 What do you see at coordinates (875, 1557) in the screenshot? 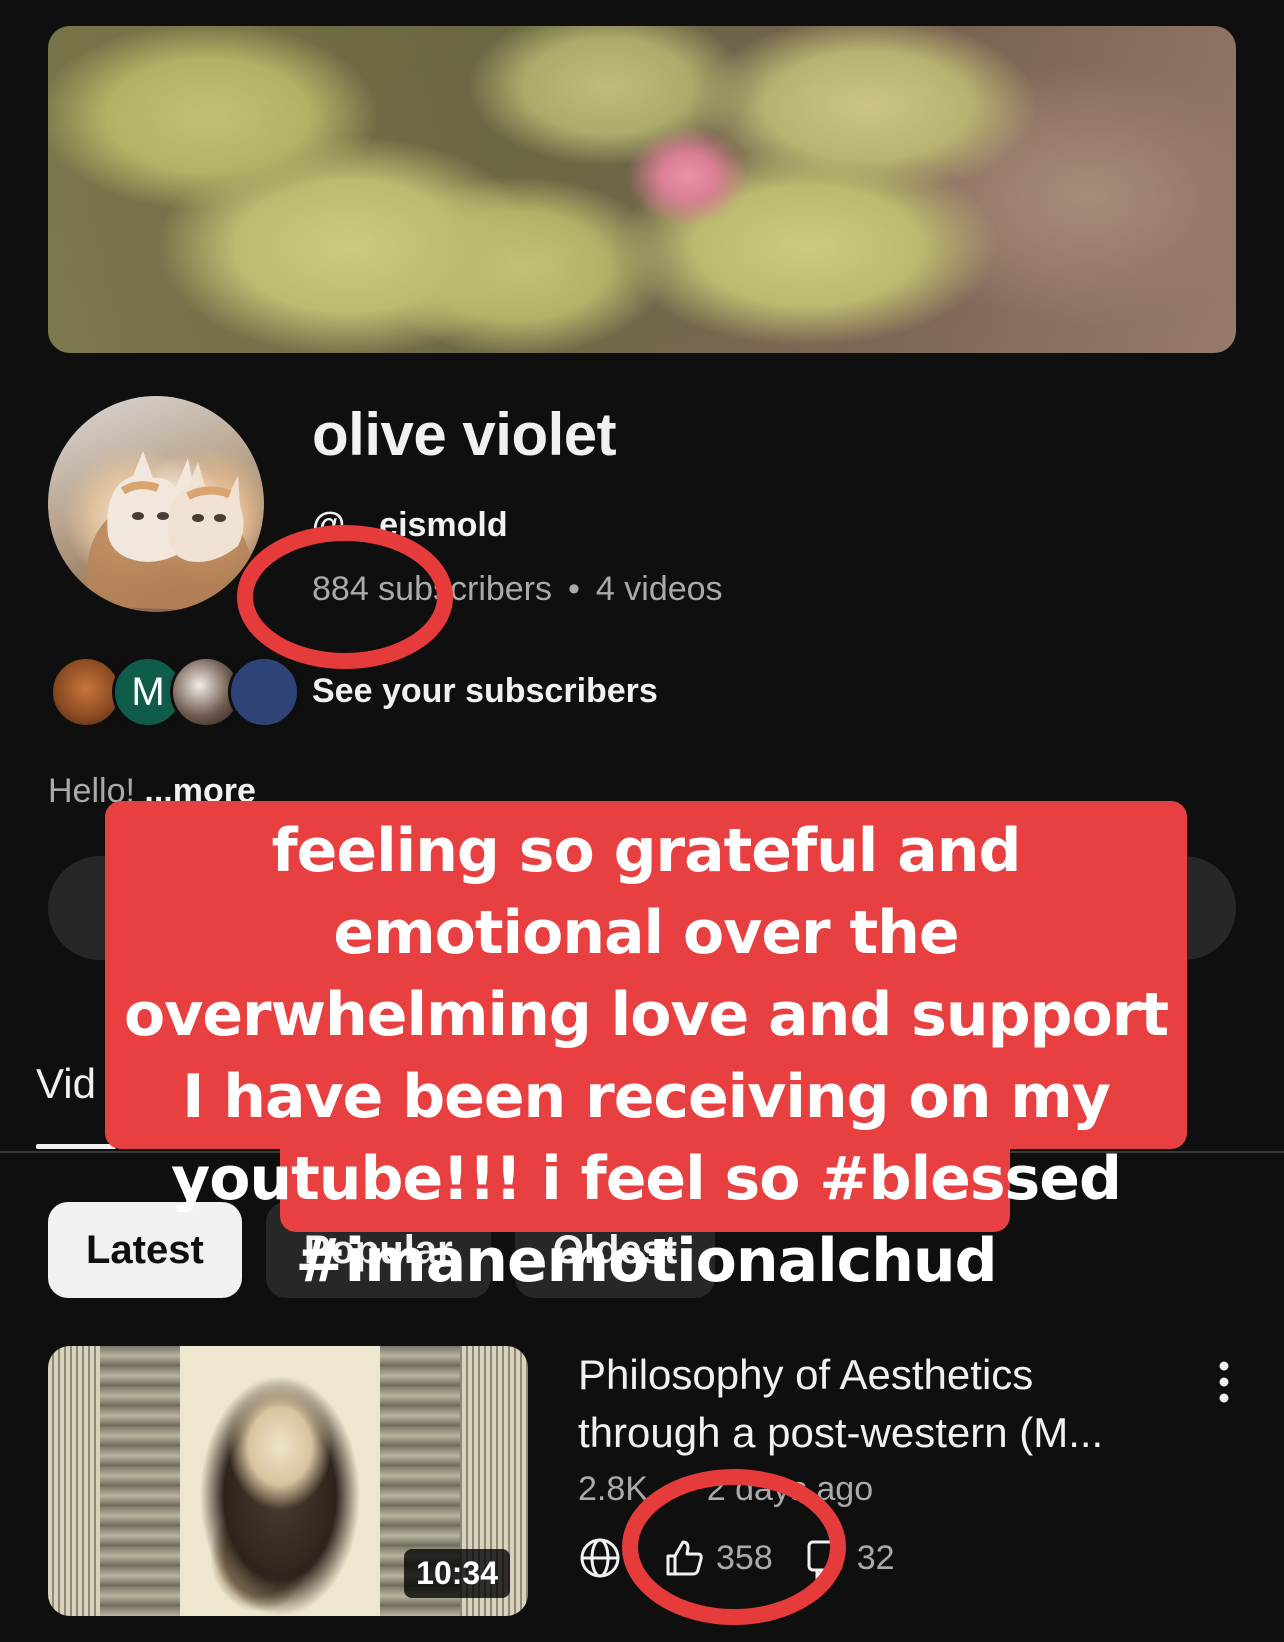
I see `comment-count: 32` at bounding box center [875, 1557].